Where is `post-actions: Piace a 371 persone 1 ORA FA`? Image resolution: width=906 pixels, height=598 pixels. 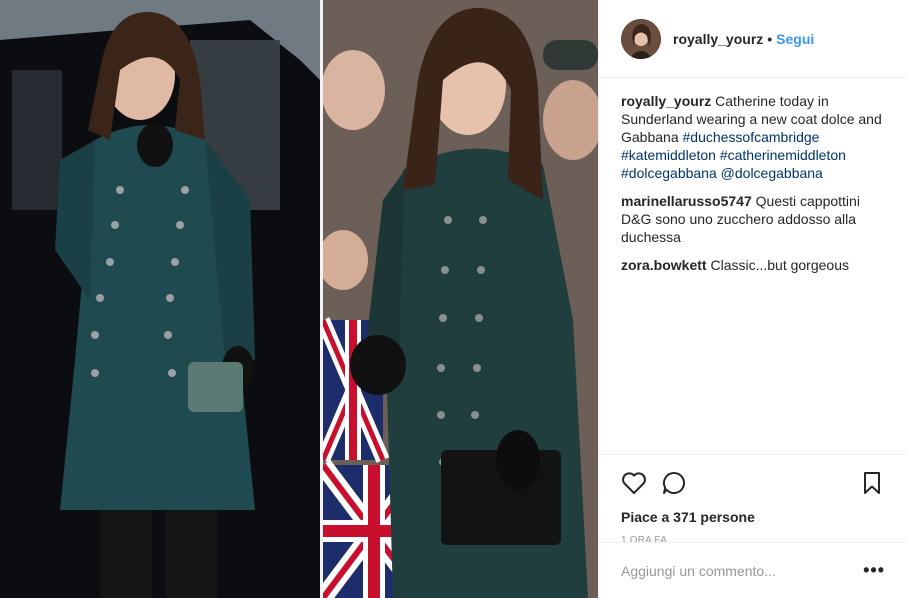 post-actions: Piace a 371 persone 1 ORA FA is located at coordinates (752, 500).